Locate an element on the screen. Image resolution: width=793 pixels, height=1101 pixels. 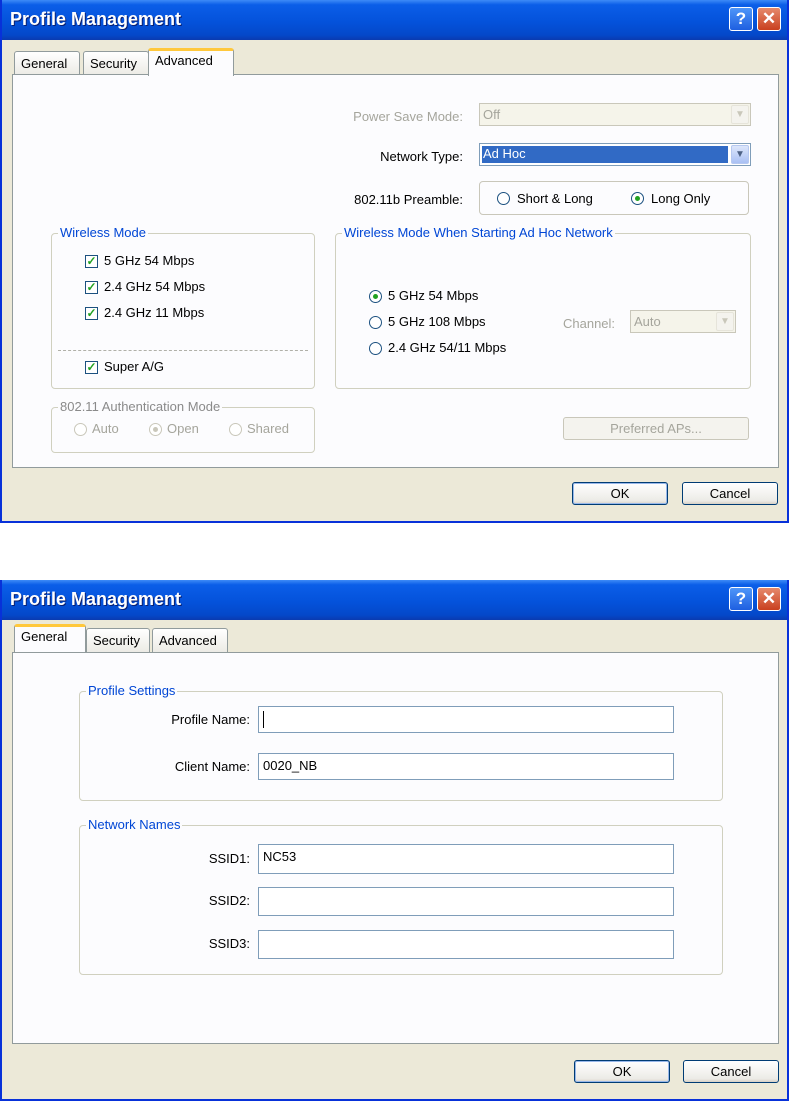
super-ag-checkbox: ✓ is located at coordinates (91, 367).